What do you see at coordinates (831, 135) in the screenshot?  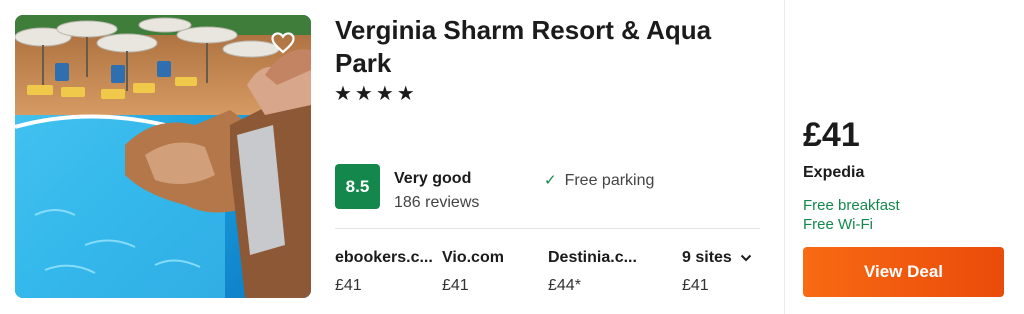 I see `best-price: £41` at bounding box center [831, 135].